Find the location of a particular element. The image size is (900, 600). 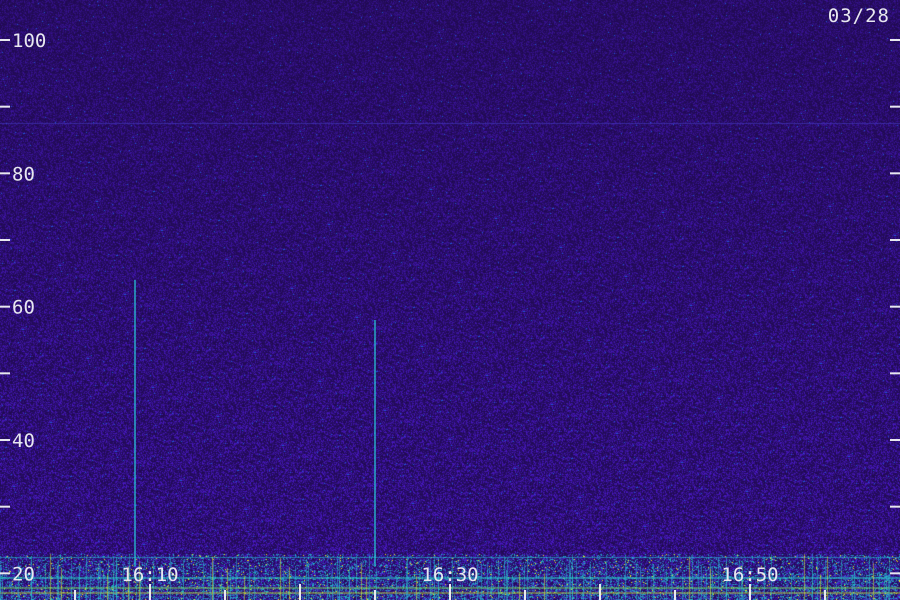

y-tick-label-80: 80 is located at coordinates (23, 174).